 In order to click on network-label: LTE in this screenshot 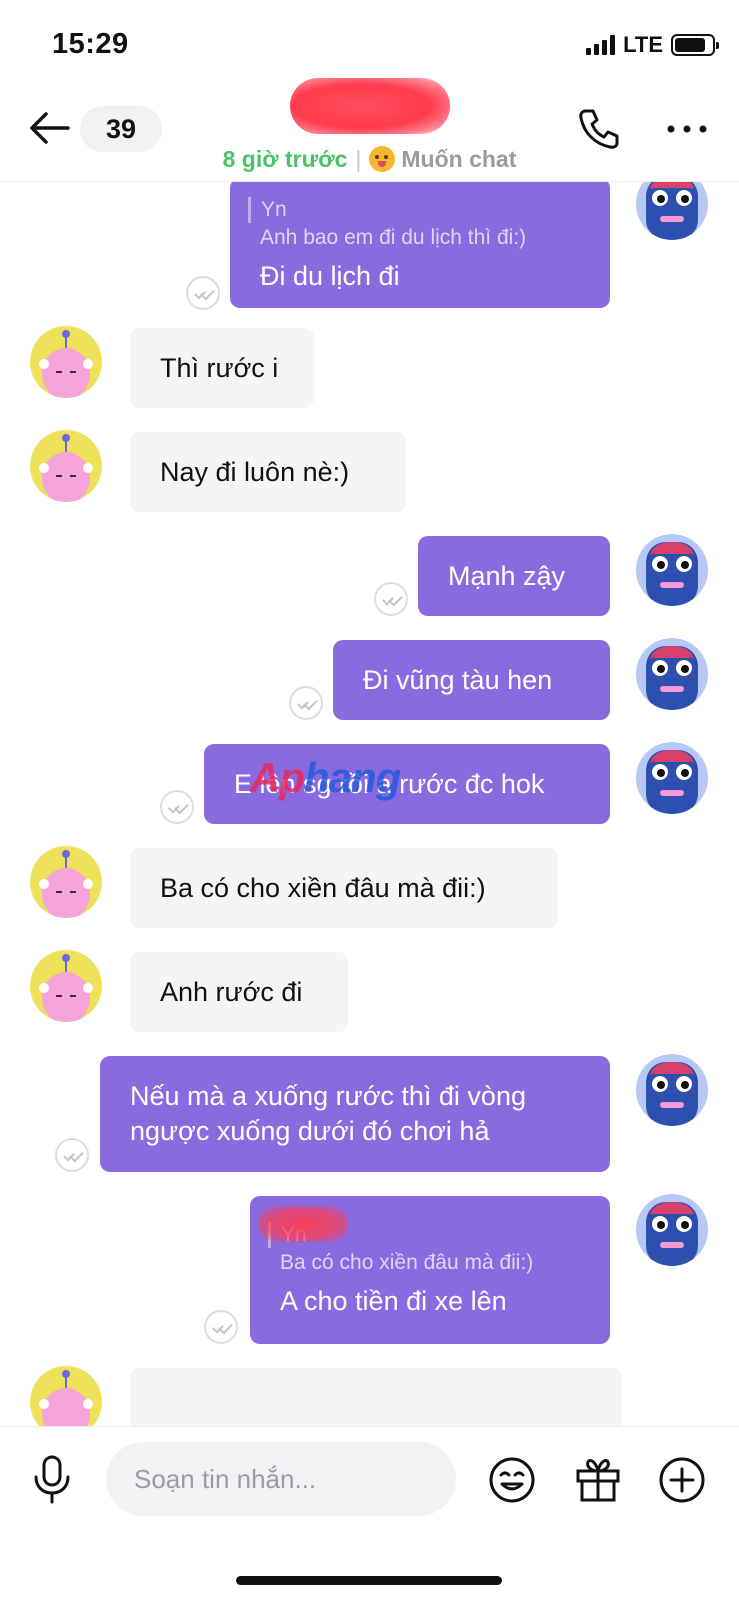, I will do `click(643, 44)`.